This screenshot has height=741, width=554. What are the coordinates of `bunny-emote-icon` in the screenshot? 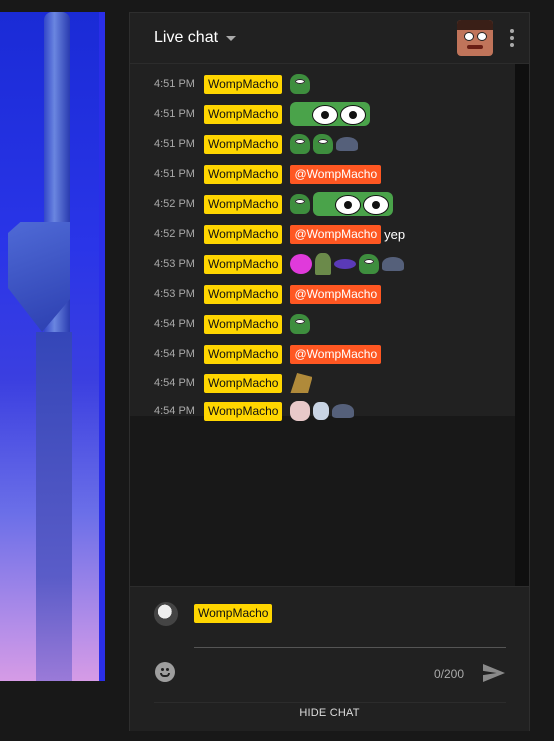 It's located at (321, 411).